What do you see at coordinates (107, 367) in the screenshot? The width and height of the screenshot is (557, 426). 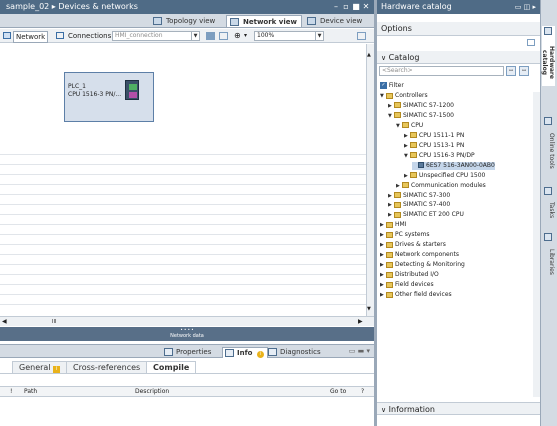 I see `tab-cross-references: Cross-references` at bounding box center [107, 367].